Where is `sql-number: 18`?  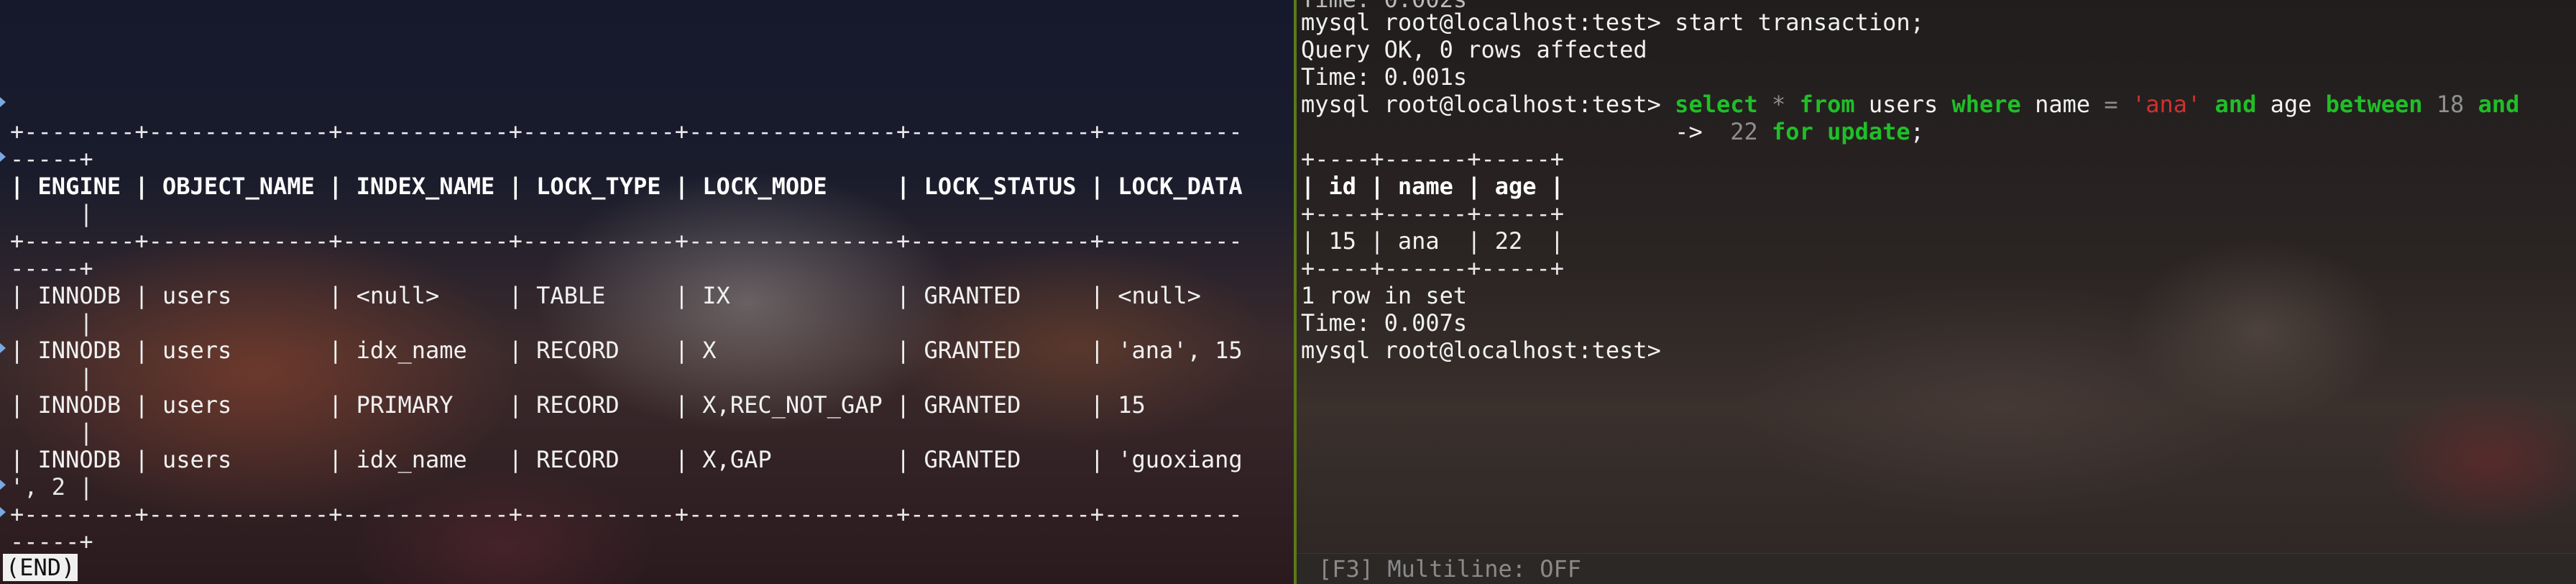 sql-number: 18 is located at coordinates (2450, 105).